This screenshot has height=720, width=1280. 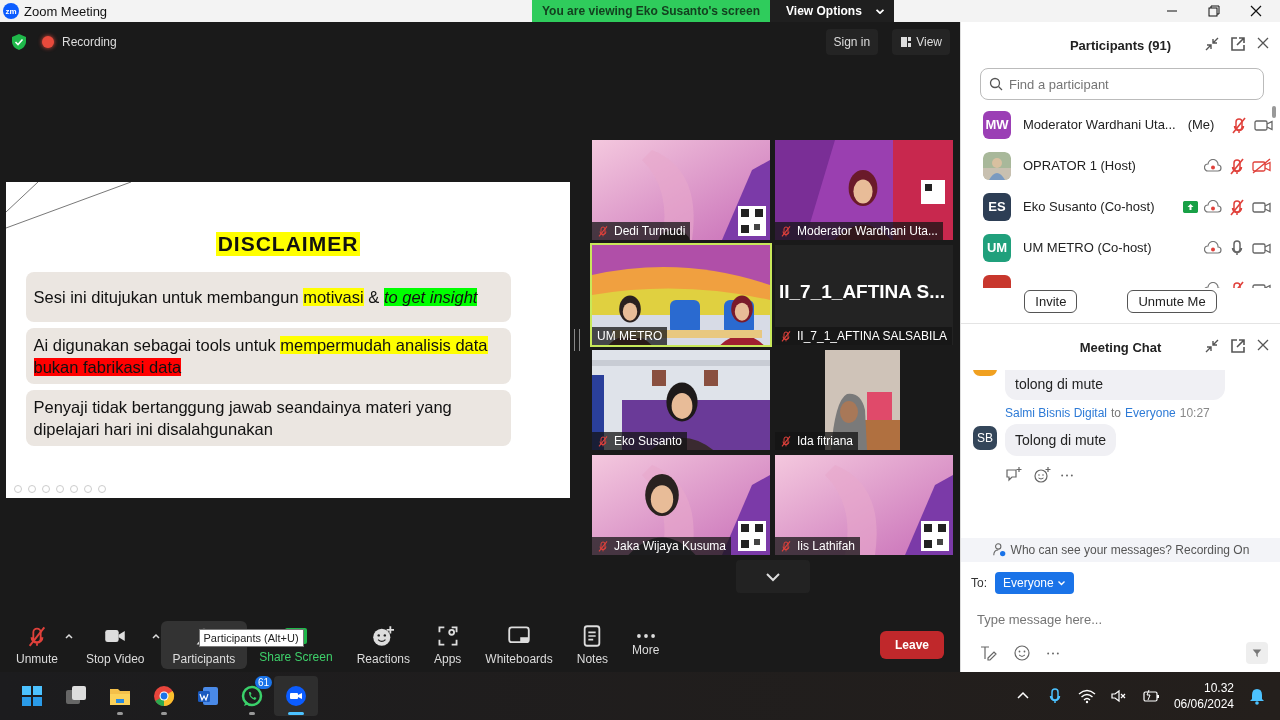 What do you see at coordinates (979, 583) in the screenshot?
I see `to-label: To:` at bounding box center [979, 583].